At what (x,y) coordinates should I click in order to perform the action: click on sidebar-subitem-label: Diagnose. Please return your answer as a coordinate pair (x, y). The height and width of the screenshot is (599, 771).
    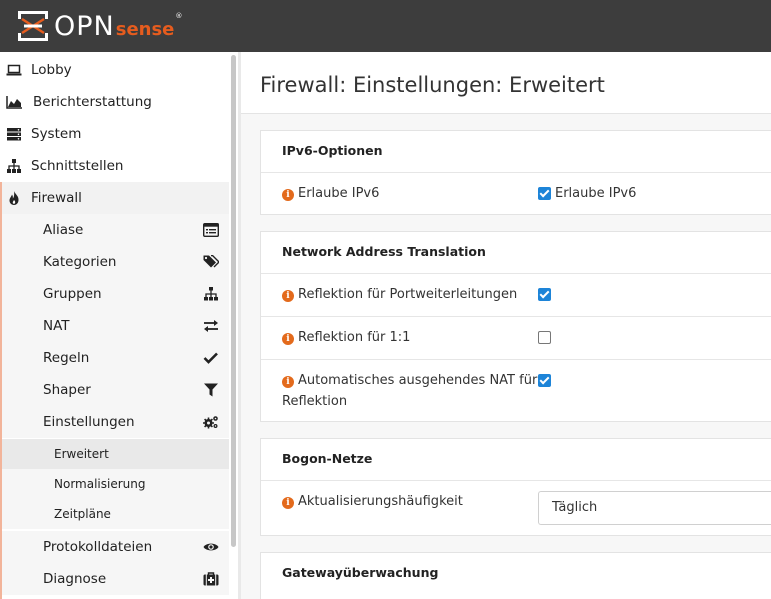
    Looking at the image, I should click on (75, 579).